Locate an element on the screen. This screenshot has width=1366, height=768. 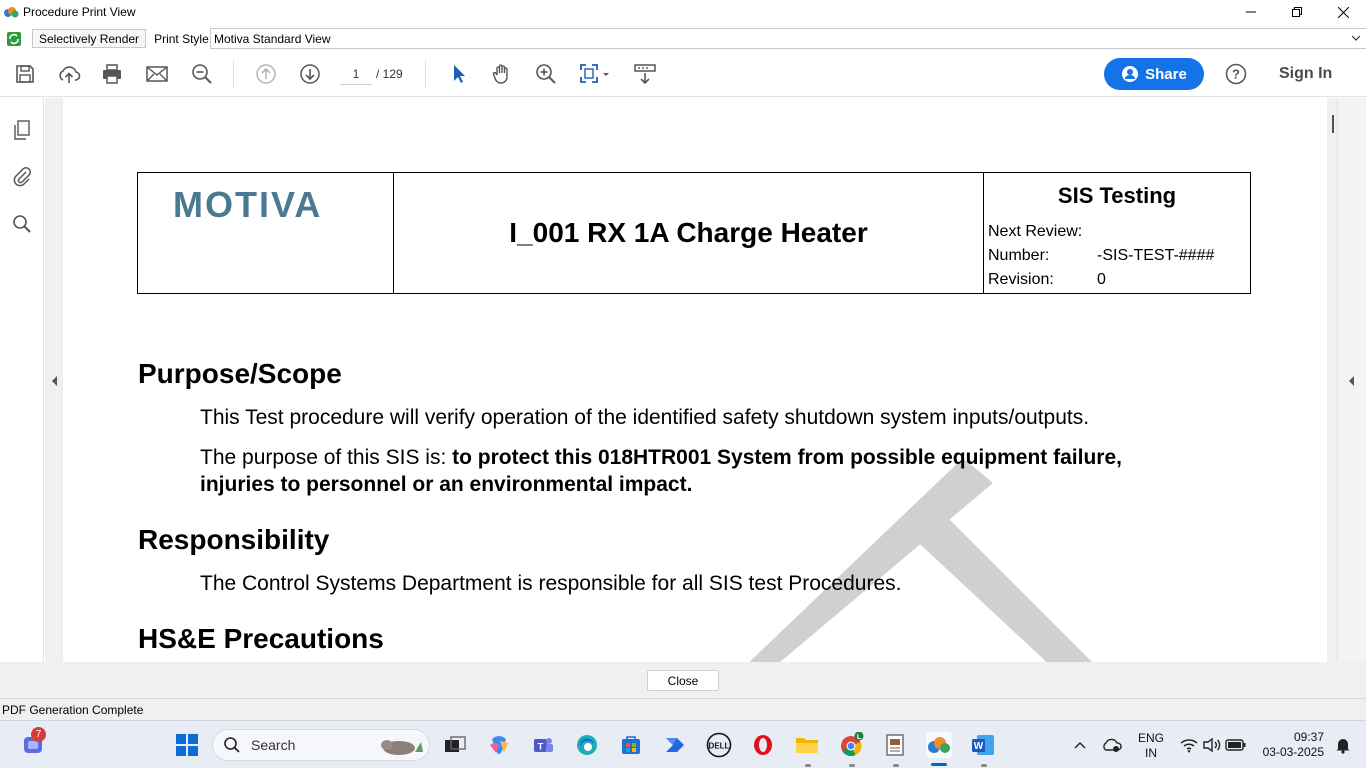
sign-in-link: Sign In is located at coordinates (1305, 74).